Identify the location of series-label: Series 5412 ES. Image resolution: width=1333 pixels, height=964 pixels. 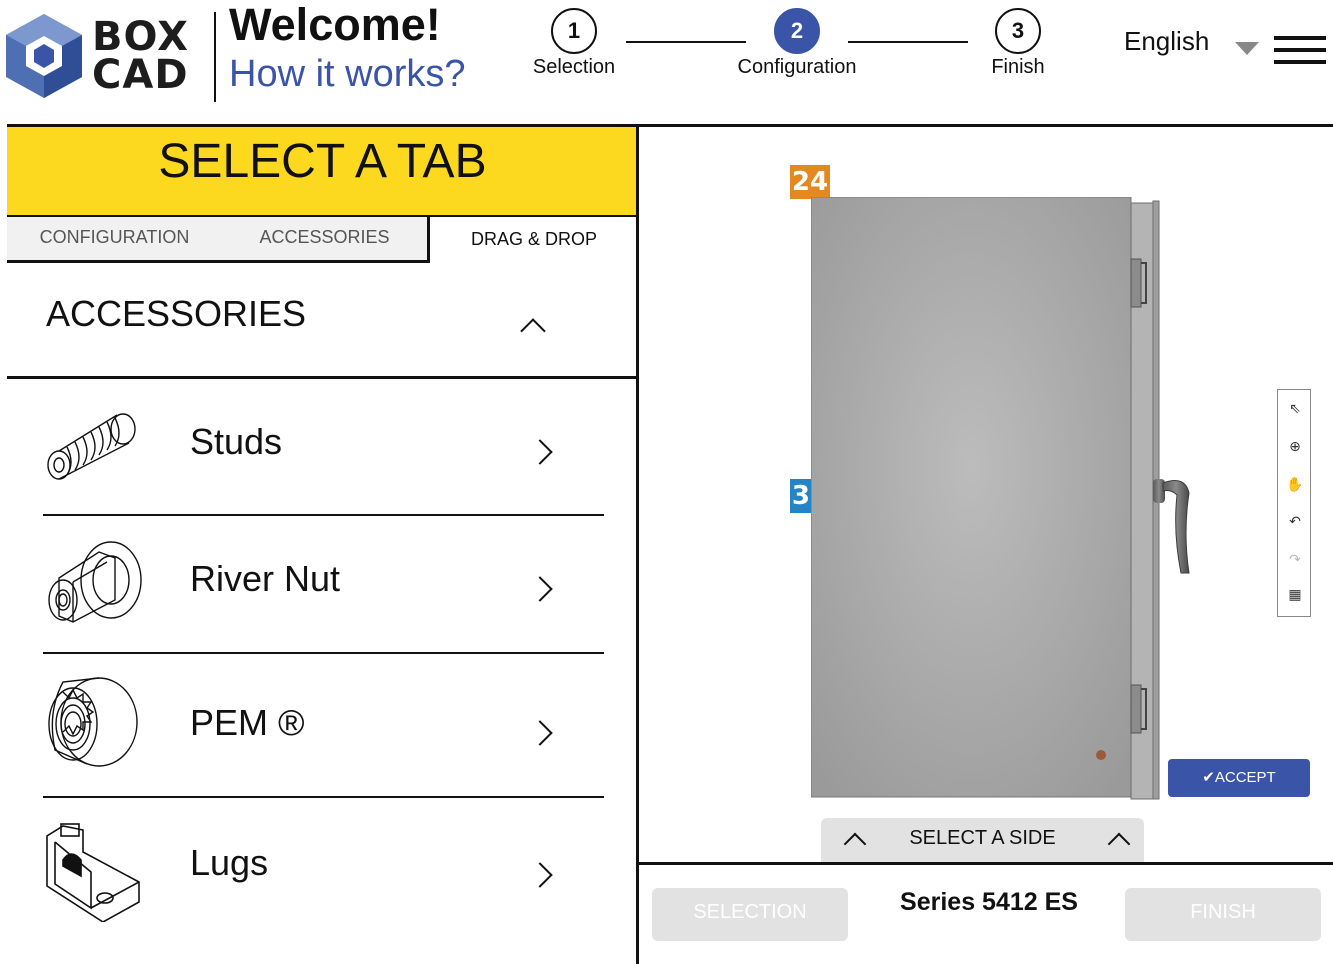
(989, 902).